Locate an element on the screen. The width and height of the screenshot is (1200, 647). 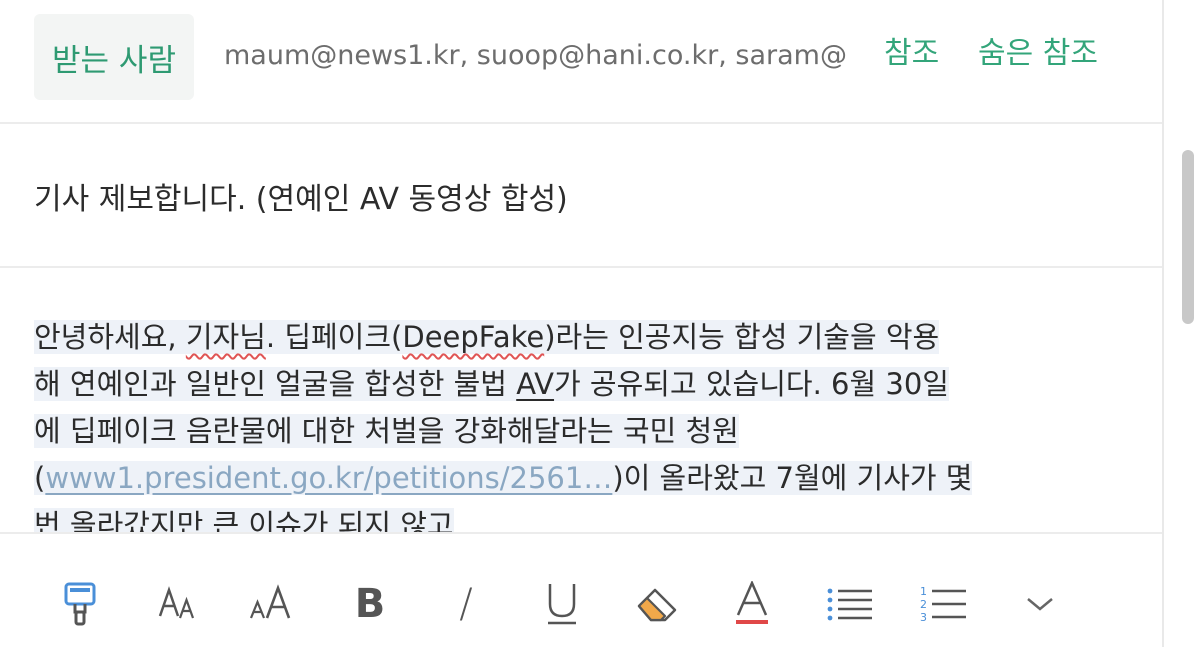
bold-icon: B is located at coordinates (370, 604).